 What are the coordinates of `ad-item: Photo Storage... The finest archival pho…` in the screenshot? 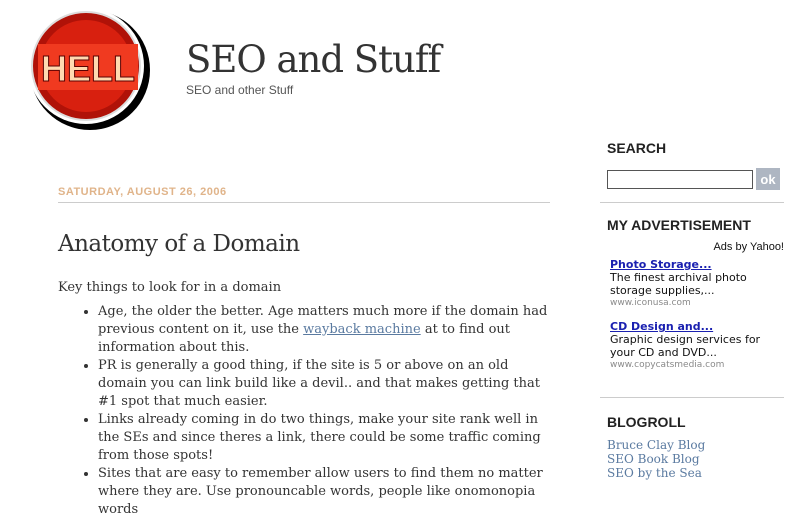 It's located at (697, 284).